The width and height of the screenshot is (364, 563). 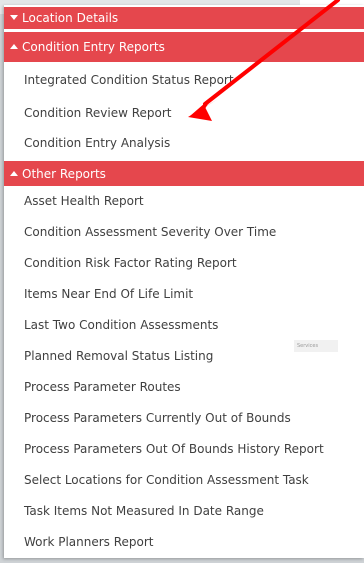 What do you see at coordinates (184, 47) in the screenshot?
I see `section-condition-entry-reports: Condition Entry Reports` at bounding box center [184, 47].